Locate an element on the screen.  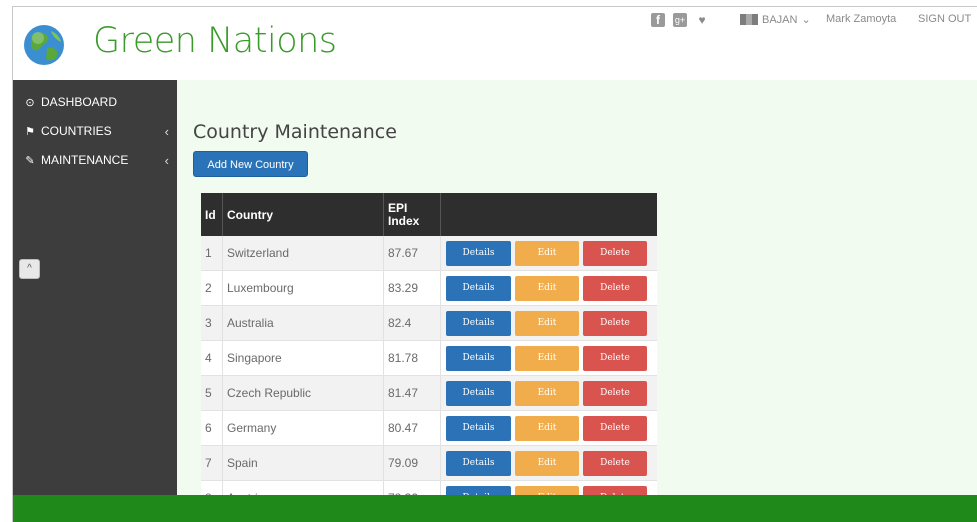
facebook-icon: f is located at coordinates (658, 20).